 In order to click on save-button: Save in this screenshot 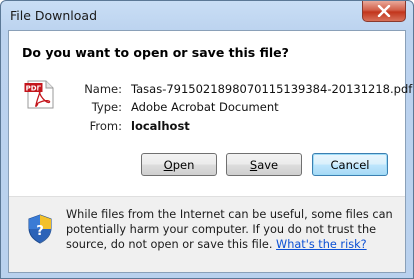, I will do `click(264, 164)`.